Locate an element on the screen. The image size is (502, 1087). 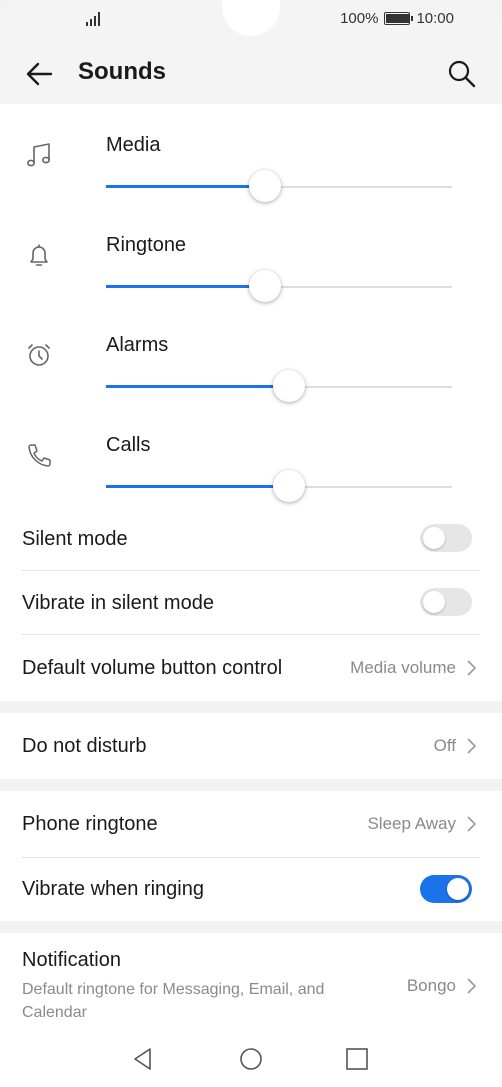
ringtone-volume-slider is located at coordinates (279, 287).